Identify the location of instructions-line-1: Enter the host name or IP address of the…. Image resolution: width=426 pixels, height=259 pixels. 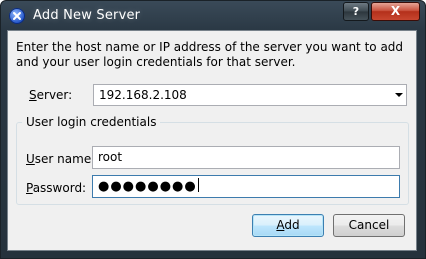
(210, 47).